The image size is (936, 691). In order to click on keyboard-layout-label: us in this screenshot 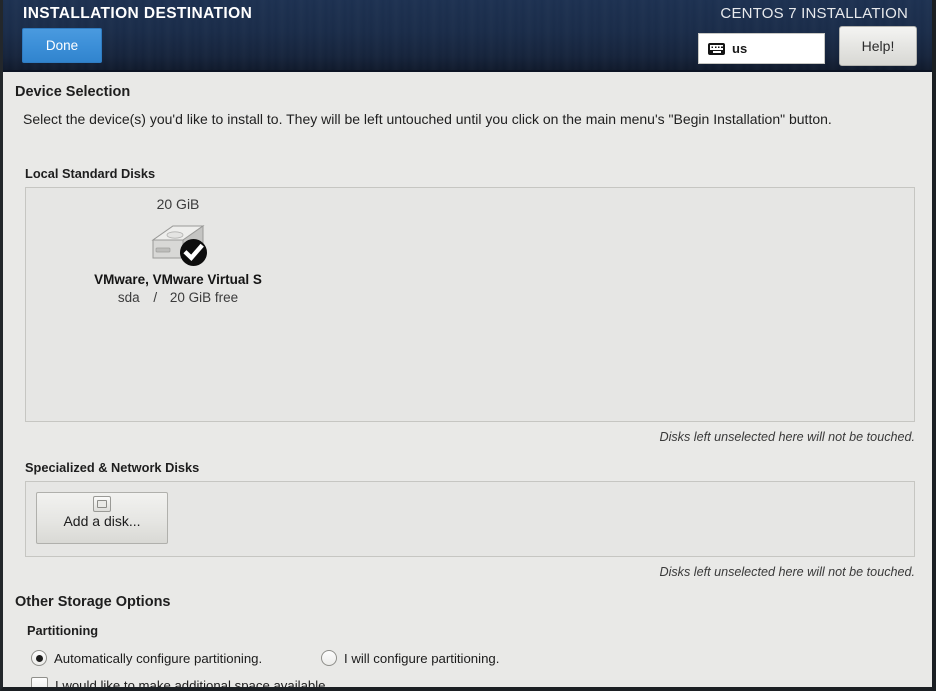, I will do `click(740, 48)`.